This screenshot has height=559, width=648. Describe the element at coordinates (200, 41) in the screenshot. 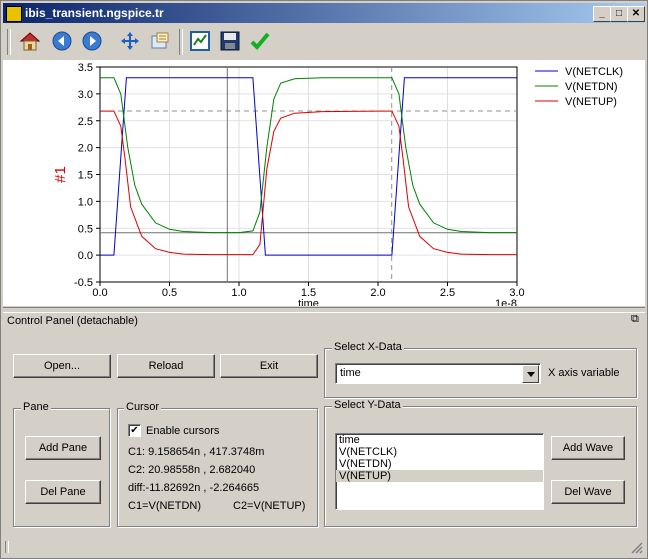

I see `configure-subplots-icon` at that location.